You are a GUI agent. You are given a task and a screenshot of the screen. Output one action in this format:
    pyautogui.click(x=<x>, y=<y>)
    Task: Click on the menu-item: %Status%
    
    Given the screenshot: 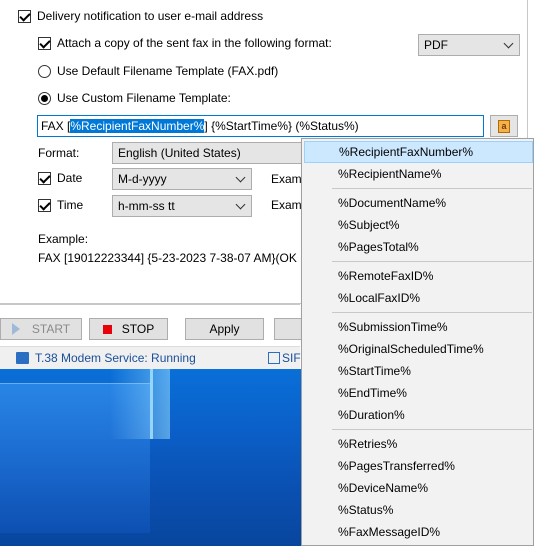 What is the action you would take?
    pyautogui.click(x=418, y=510)
    